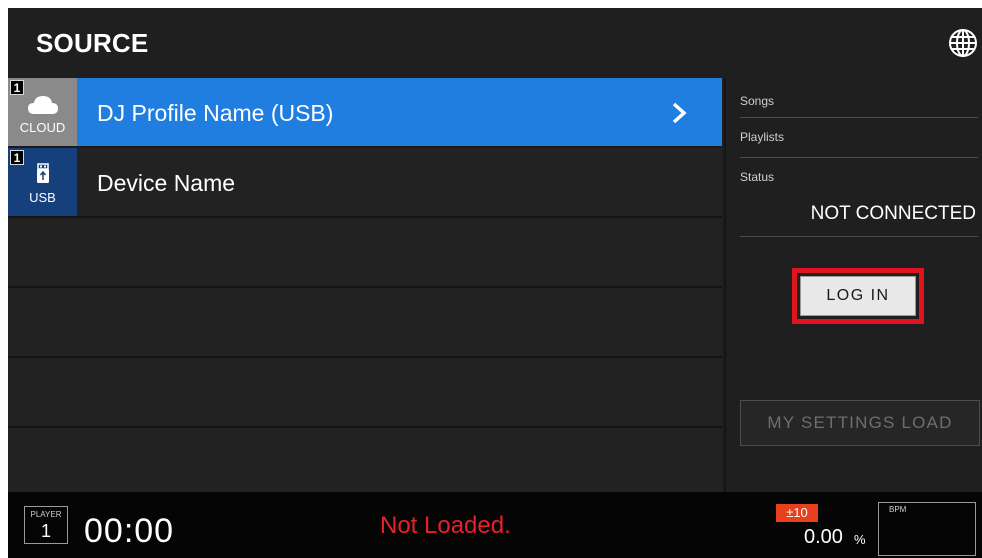 This screenshot has width=982, height=558. What do you see at coordinates (46, 514) in the screenshot?
I see `player-caption: PLAYER` at bounding box center [46, 514].